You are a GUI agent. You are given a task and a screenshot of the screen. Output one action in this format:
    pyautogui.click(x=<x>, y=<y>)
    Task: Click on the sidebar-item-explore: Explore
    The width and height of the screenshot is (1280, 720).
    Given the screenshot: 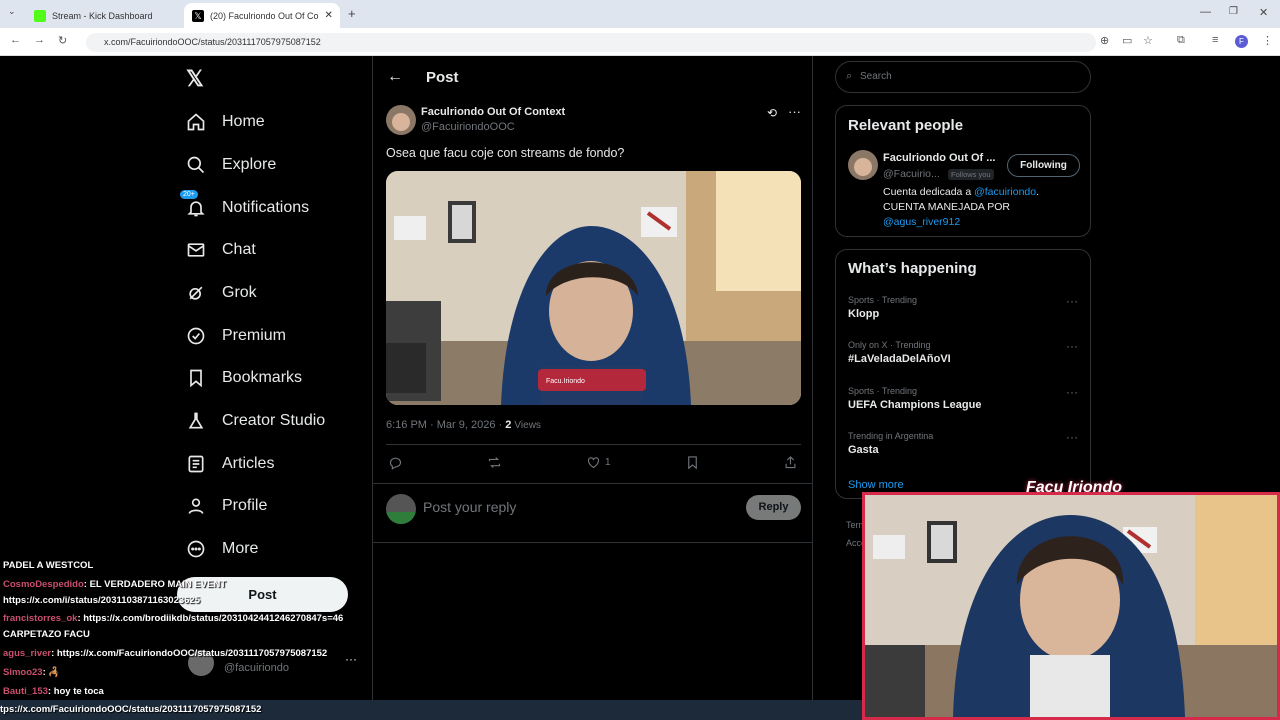 What is the action you would take?
    pyautogui.click(x=231, y=165)
    